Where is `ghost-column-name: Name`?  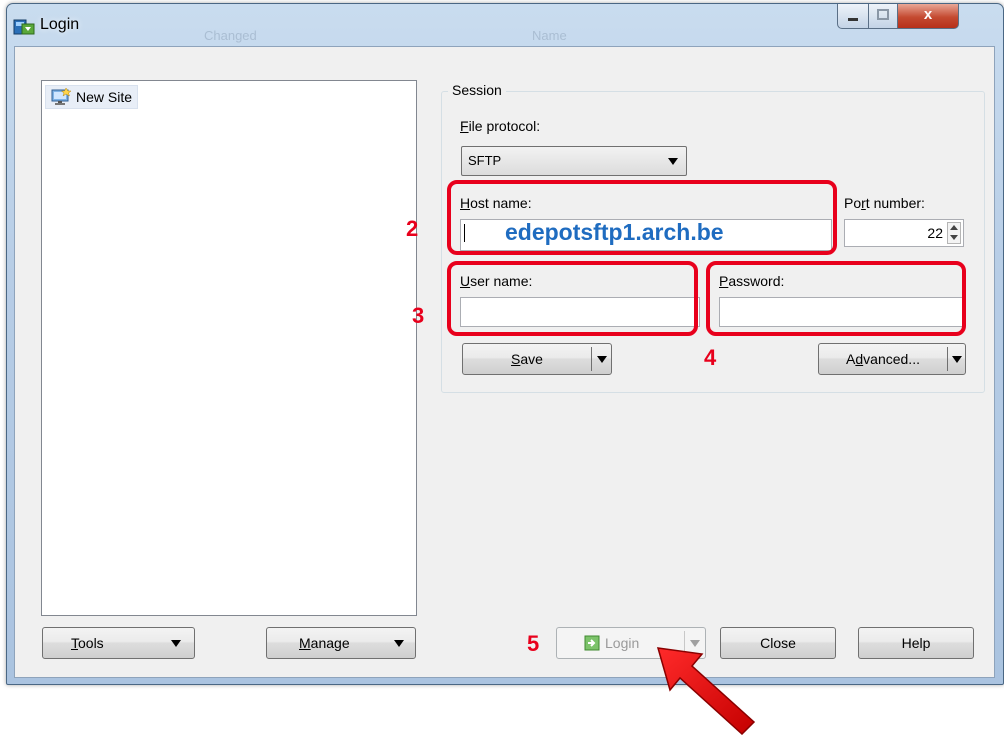
ghost-column-name: Name is located at coordinates (549, 35).